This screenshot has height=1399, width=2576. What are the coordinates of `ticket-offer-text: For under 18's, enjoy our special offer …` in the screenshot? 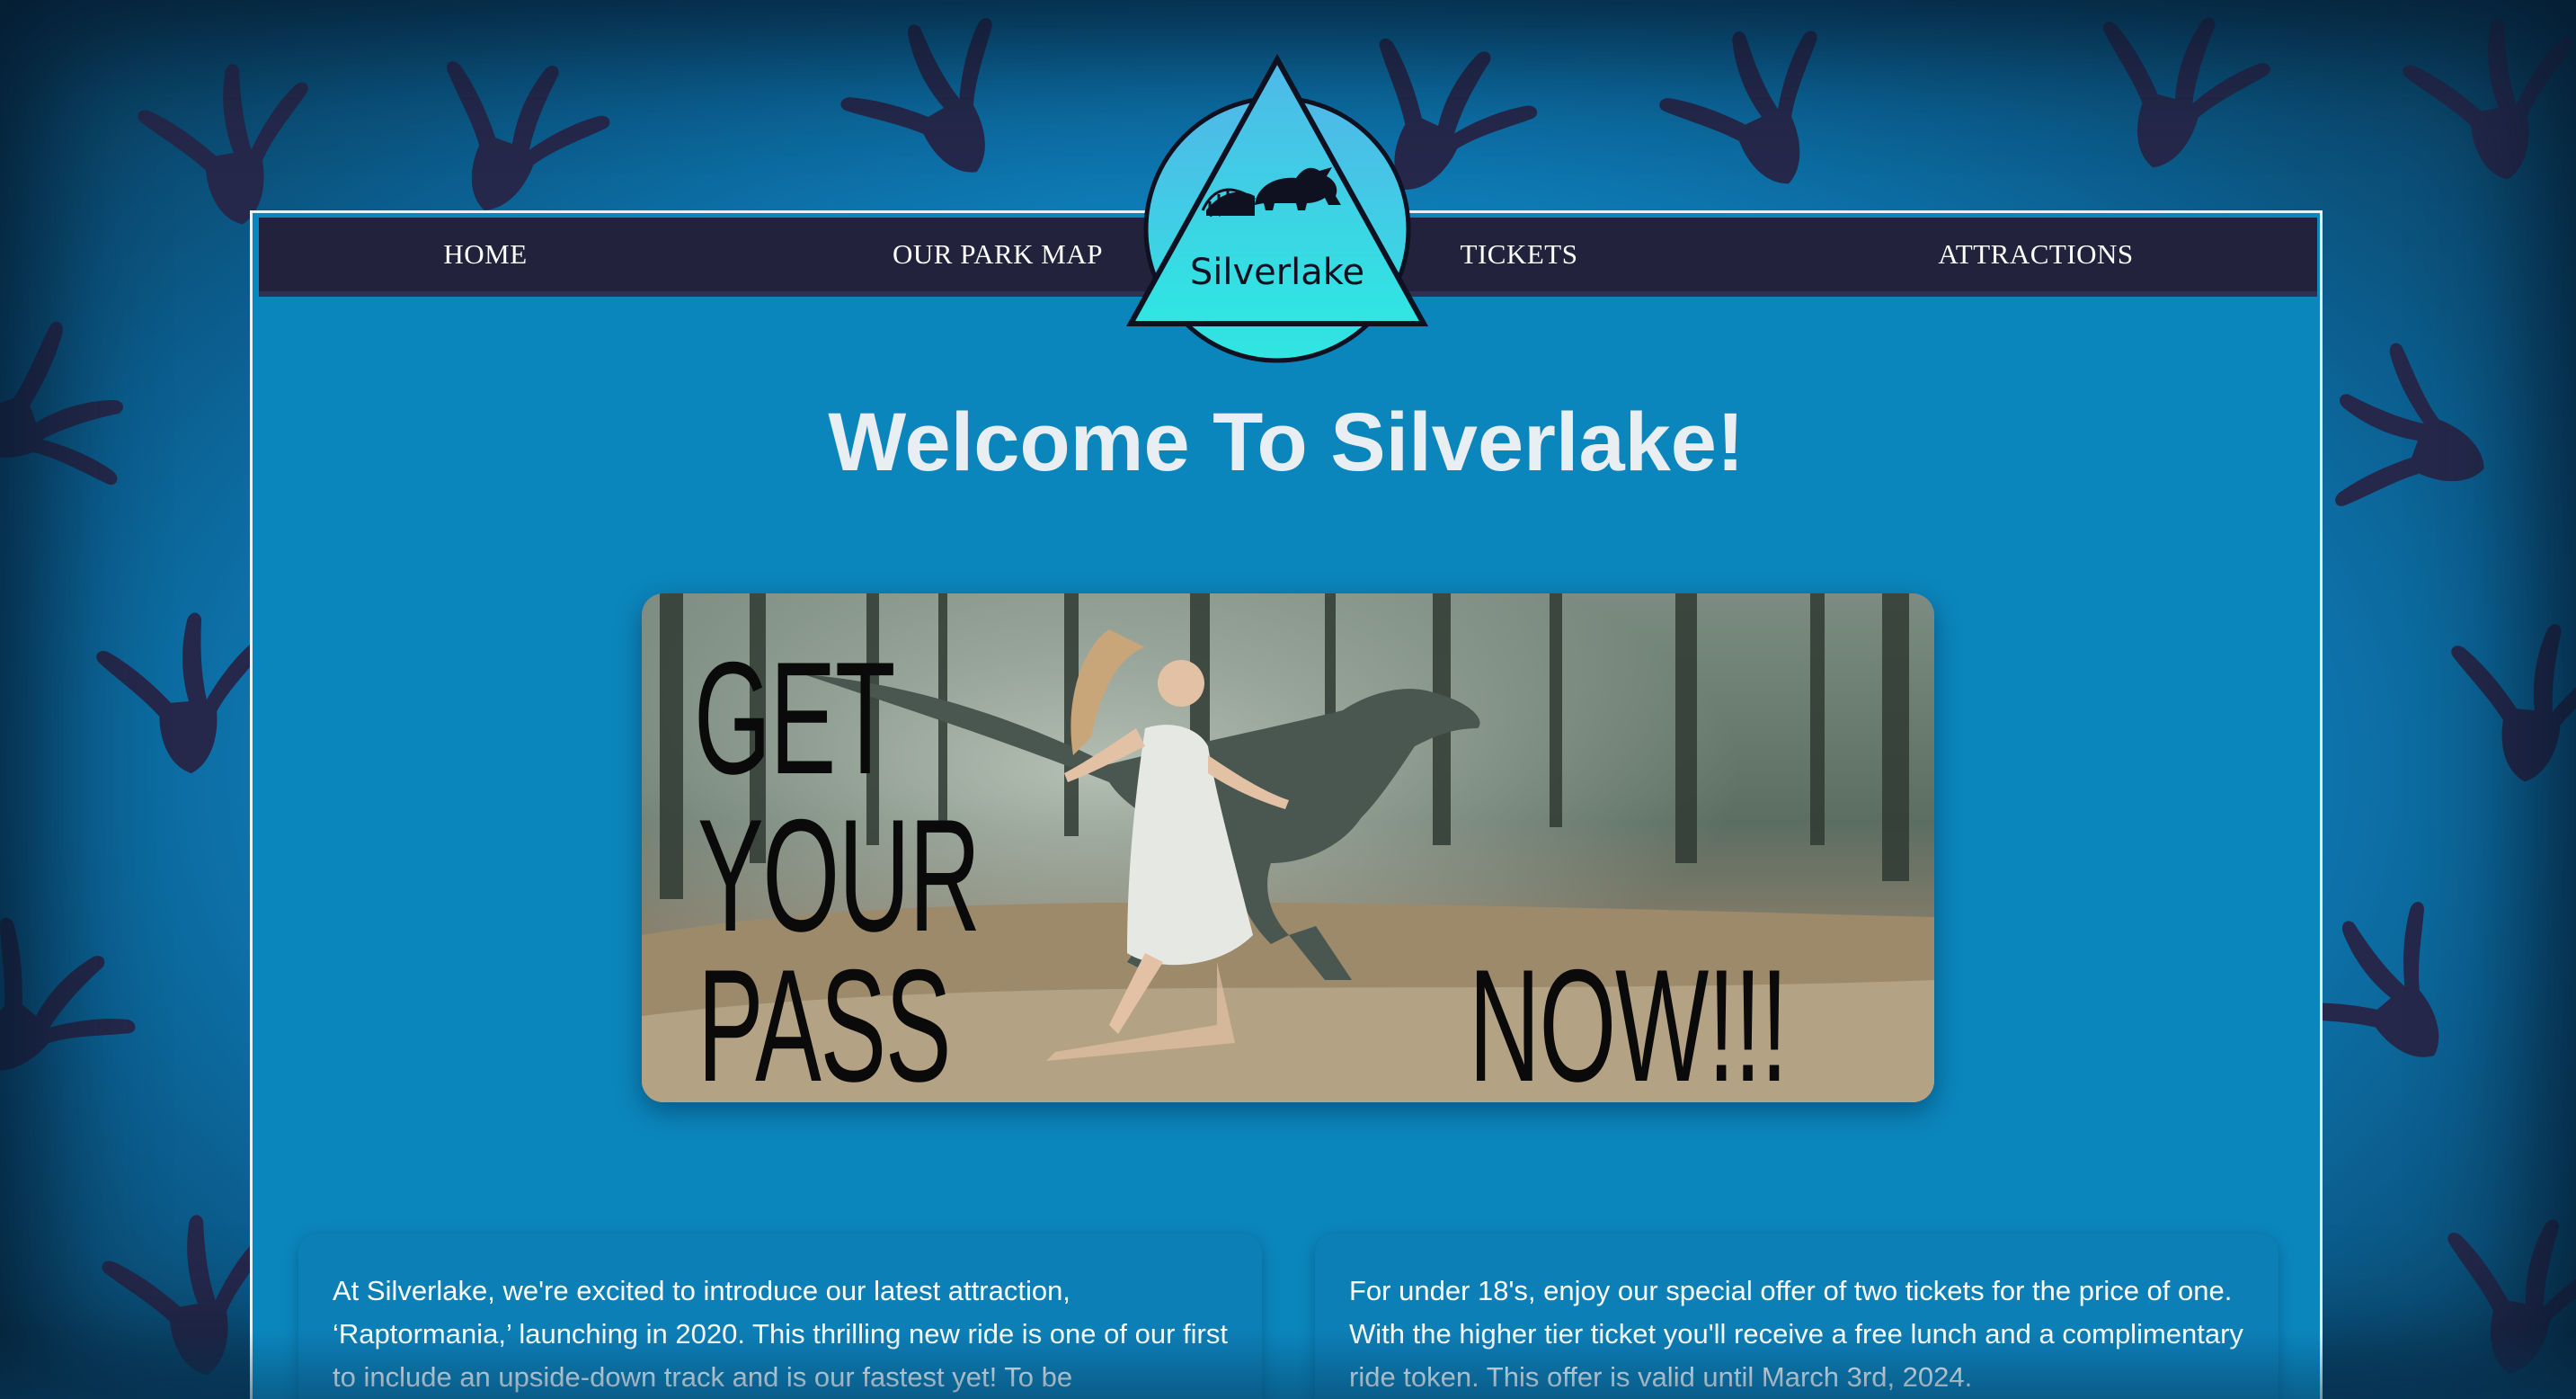 It's located at (1796, 1334).